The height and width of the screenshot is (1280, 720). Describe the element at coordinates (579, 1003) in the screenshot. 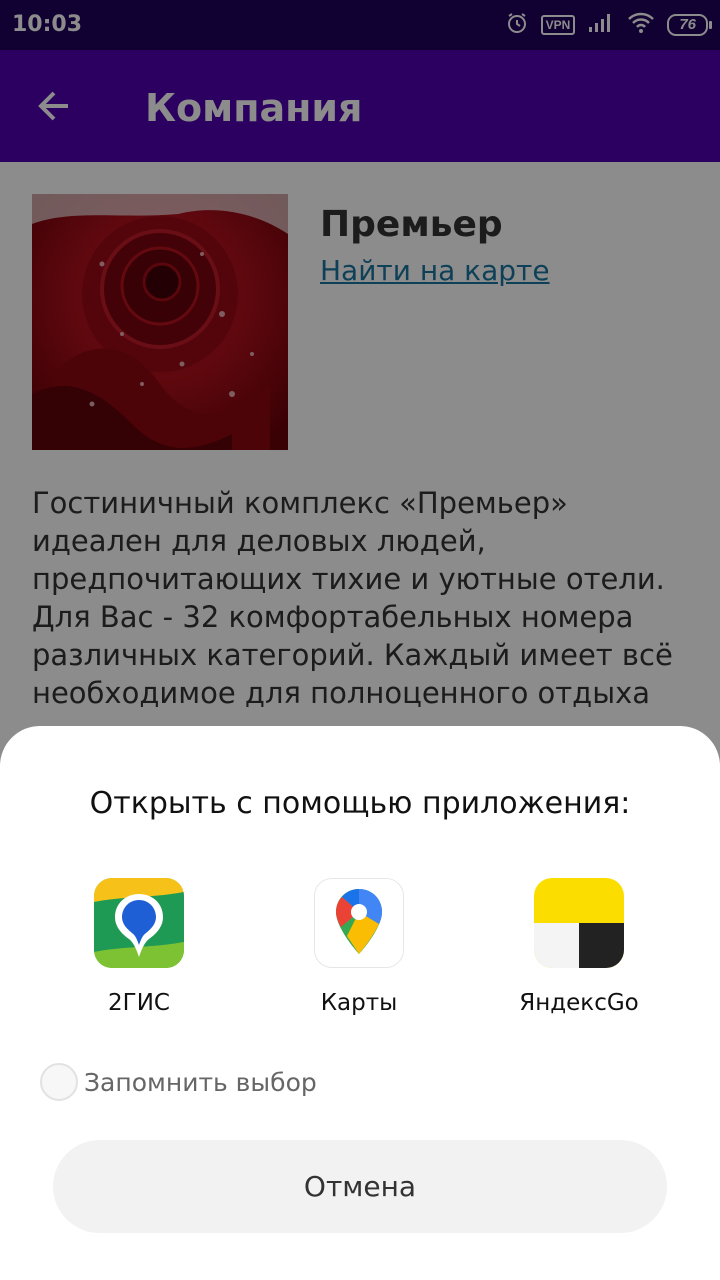

I see `app-label: ЯндексGo` at that location.